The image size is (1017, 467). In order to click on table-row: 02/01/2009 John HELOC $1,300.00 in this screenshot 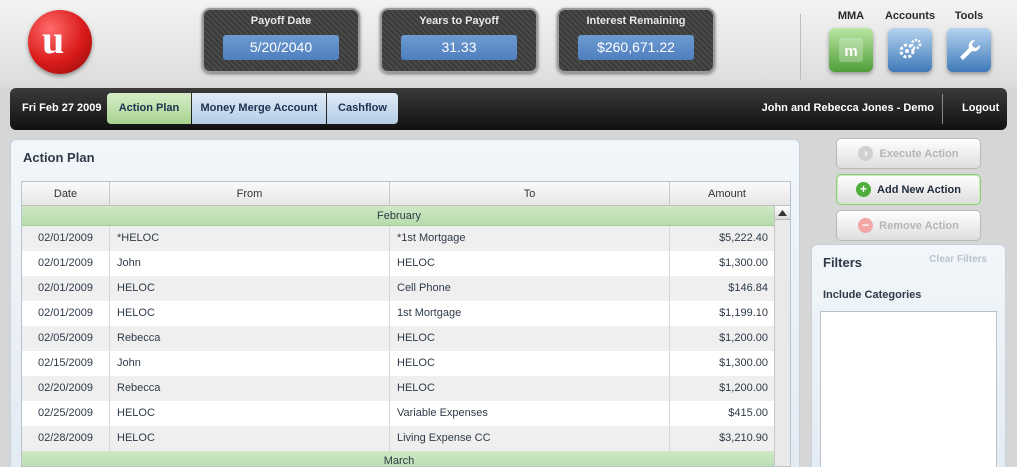, I will do `click(399, 263)`.